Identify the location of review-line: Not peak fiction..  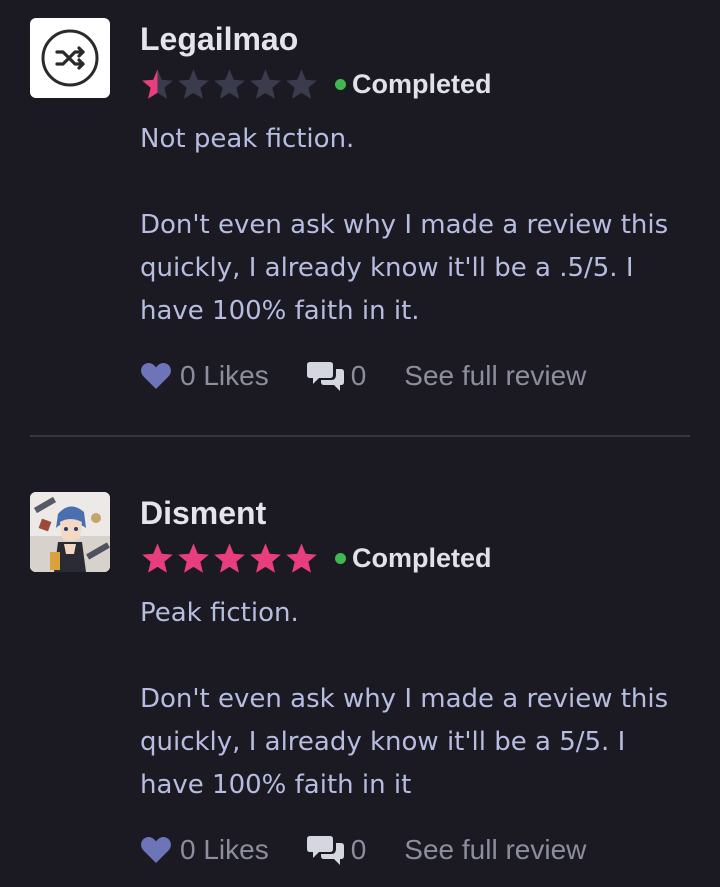
(247, 139).